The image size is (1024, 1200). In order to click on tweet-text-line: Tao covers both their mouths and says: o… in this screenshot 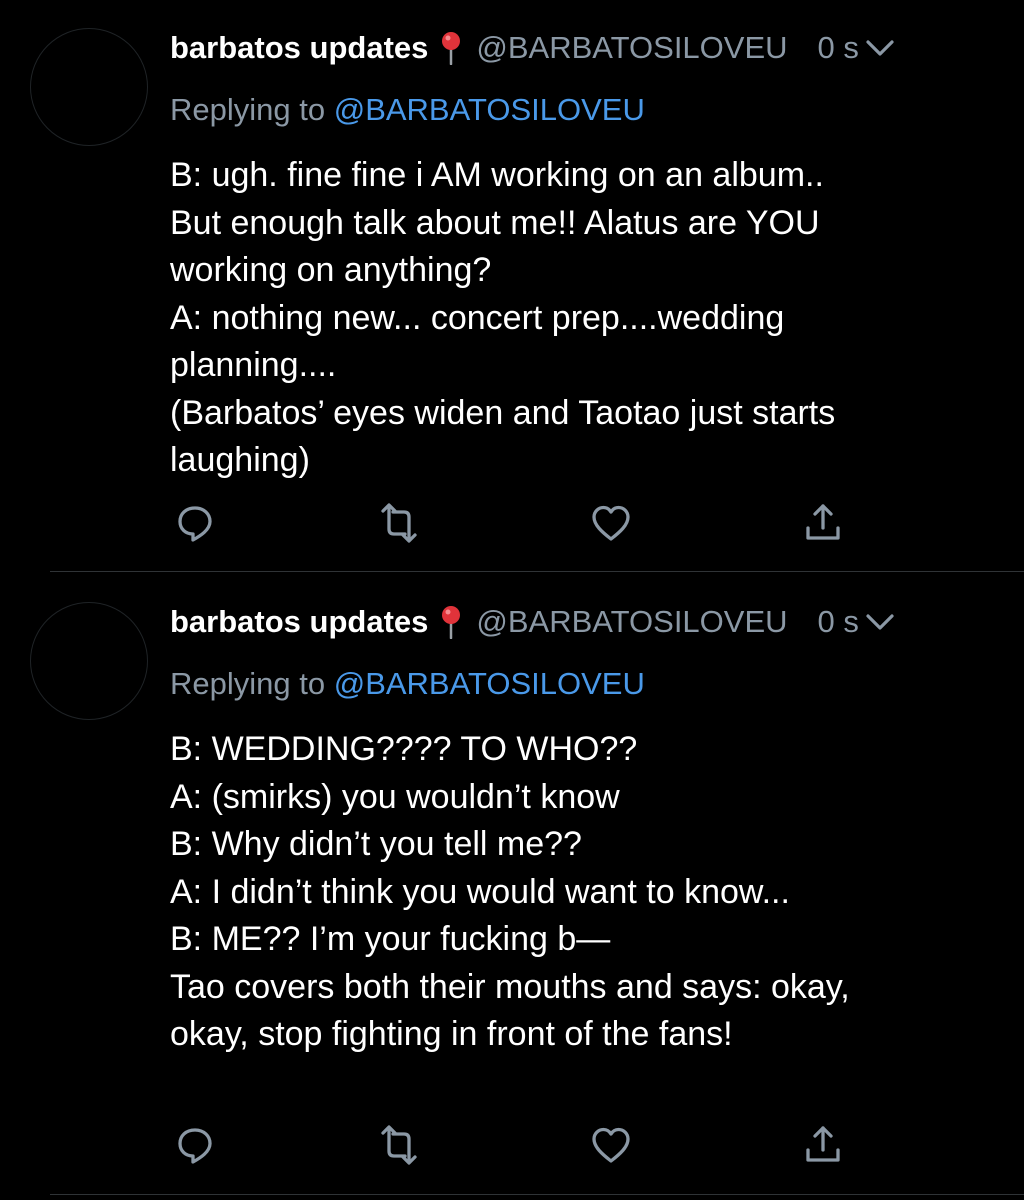, I will do `click(510, 986)`.